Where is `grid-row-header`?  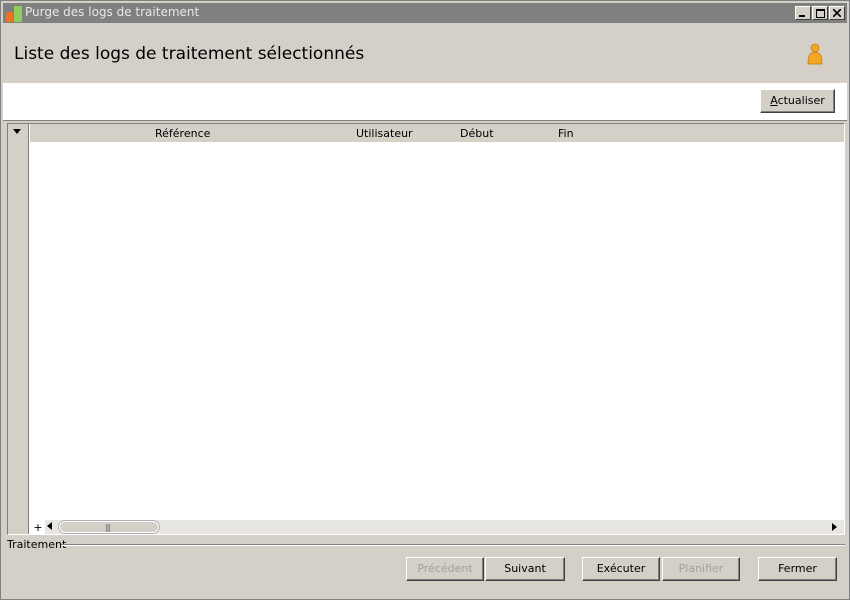 grid-row-header is located at coordinates (18, 329).